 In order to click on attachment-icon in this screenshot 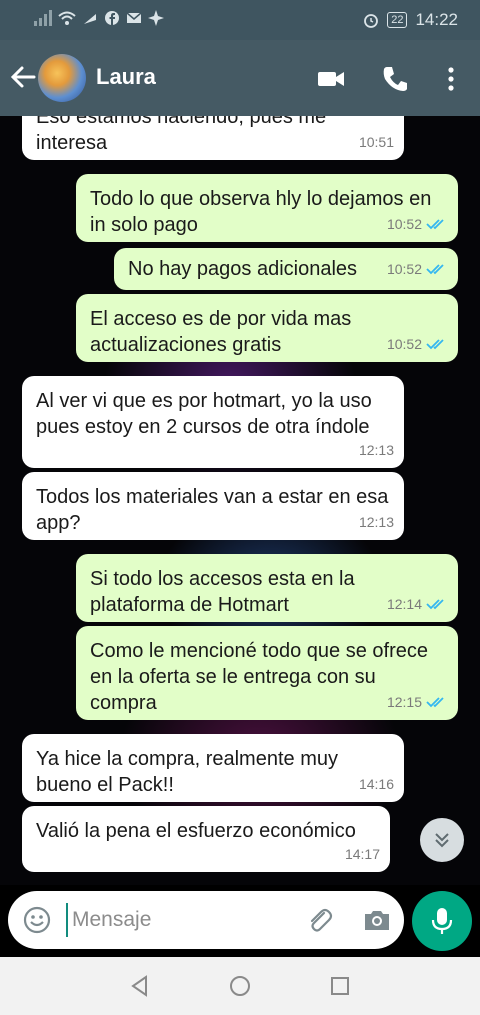, I will do `click(319, 920)`.